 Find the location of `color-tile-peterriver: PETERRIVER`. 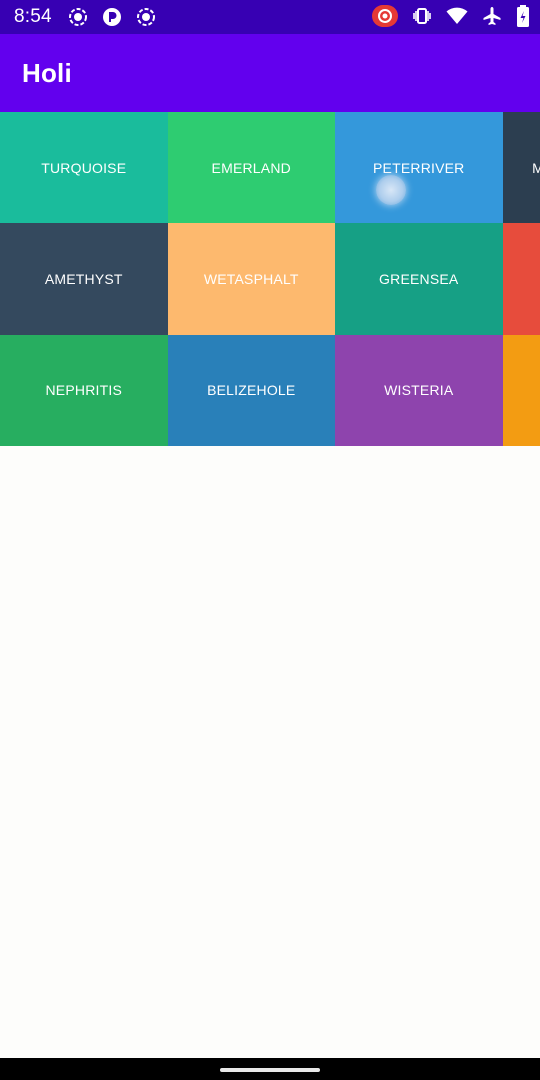

color-tile-peterriver: PETERRIVER is located at coordinates (419, 168).